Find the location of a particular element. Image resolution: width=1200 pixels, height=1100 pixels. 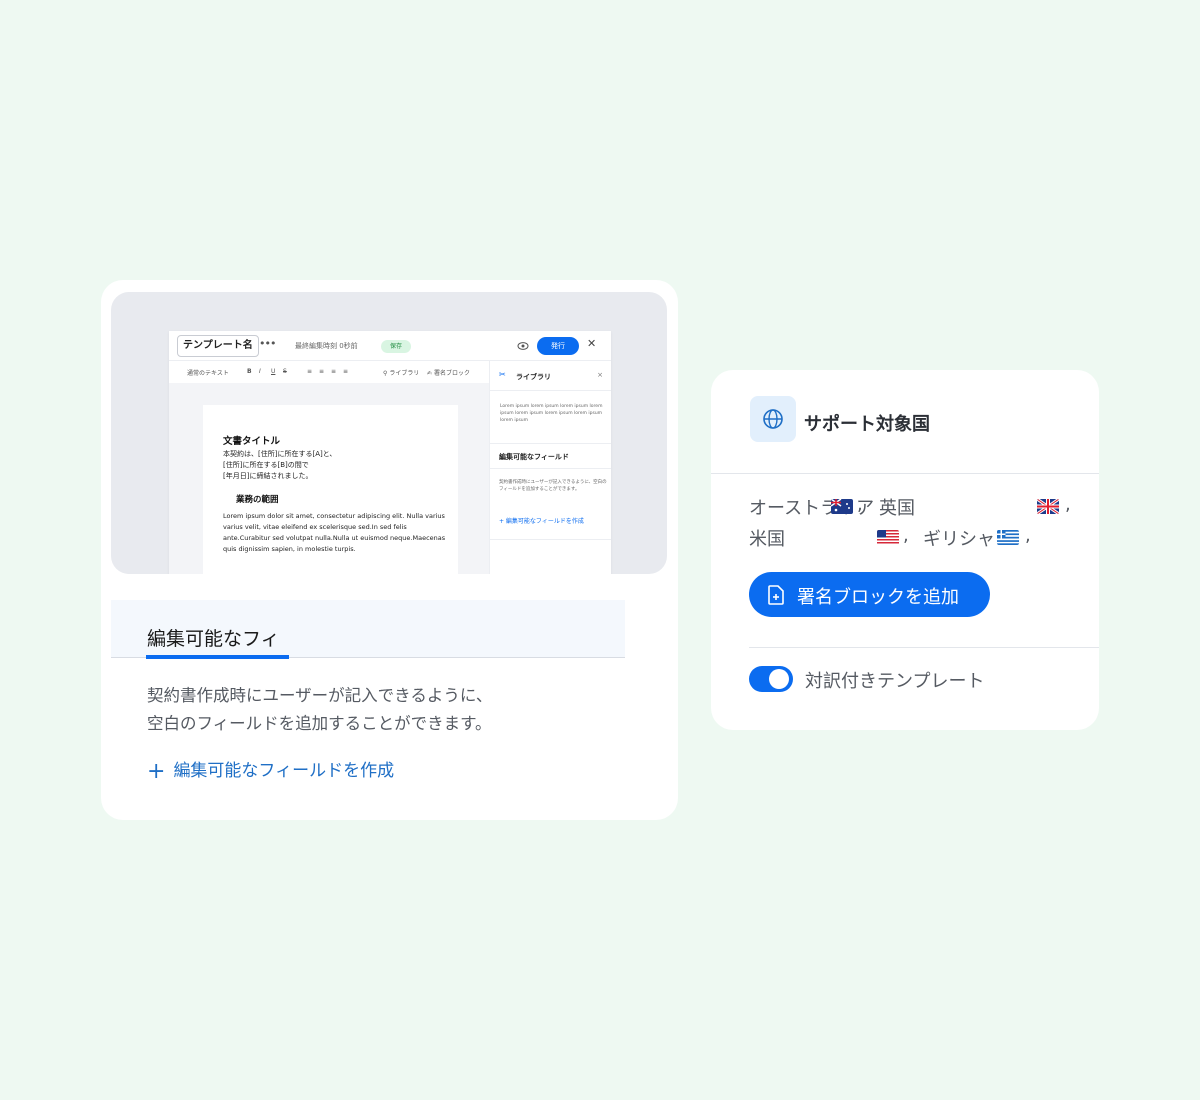

bold-button: B is located at coordinates (249, 371).